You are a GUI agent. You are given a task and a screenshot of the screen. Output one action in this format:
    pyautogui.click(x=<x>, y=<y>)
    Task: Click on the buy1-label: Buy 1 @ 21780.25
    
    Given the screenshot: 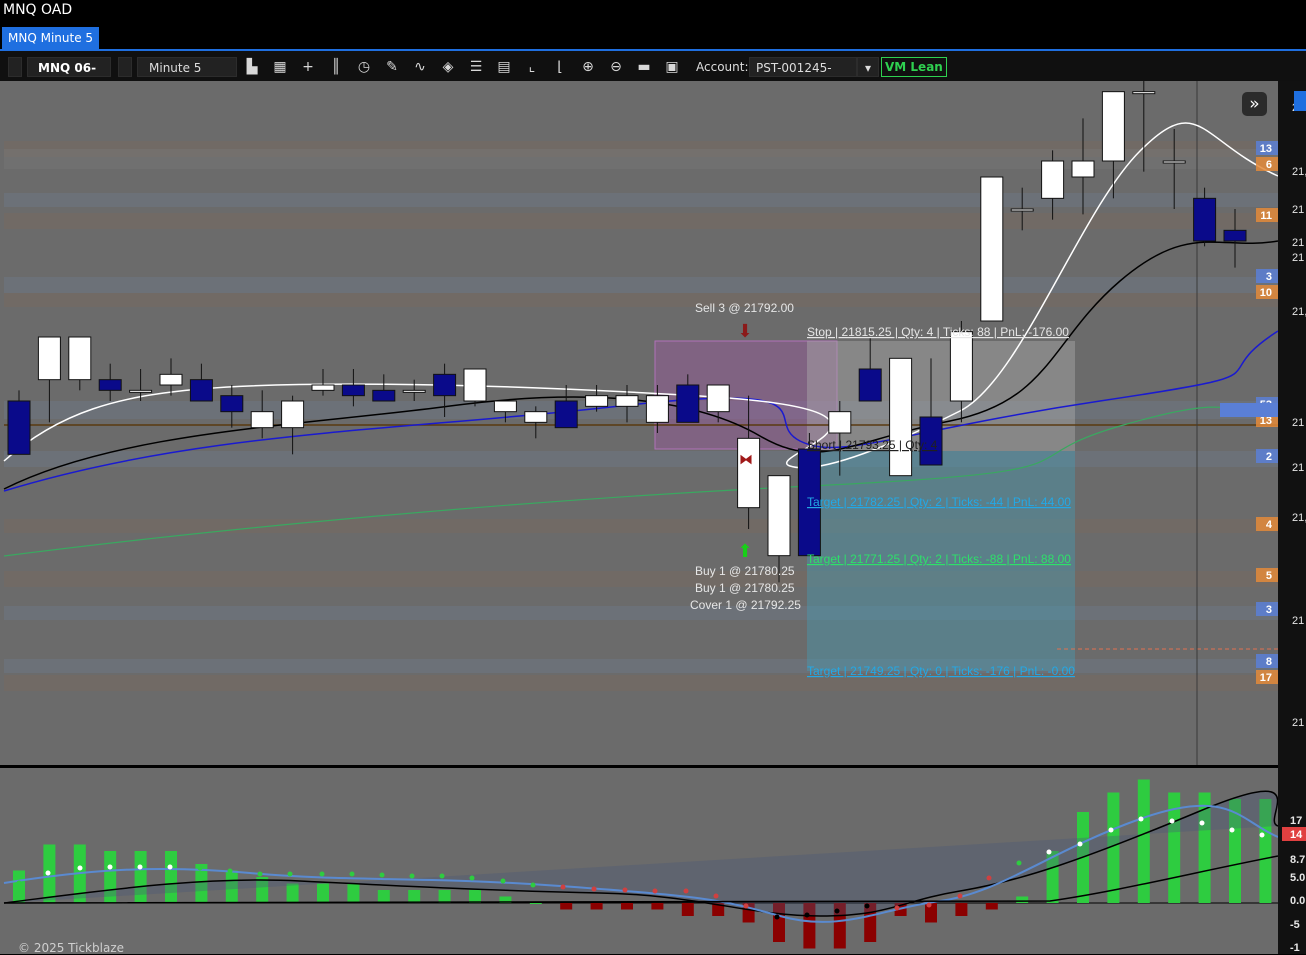 What is the action you would take?
    pyautogui.click(x=745, y=571)
    